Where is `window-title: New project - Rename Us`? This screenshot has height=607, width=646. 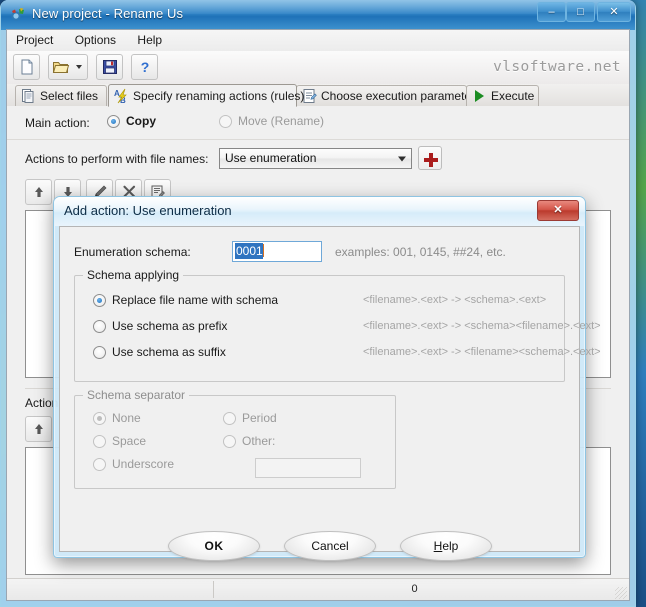 window-title: New project - Rename Us is located at coordinates (108, 13).